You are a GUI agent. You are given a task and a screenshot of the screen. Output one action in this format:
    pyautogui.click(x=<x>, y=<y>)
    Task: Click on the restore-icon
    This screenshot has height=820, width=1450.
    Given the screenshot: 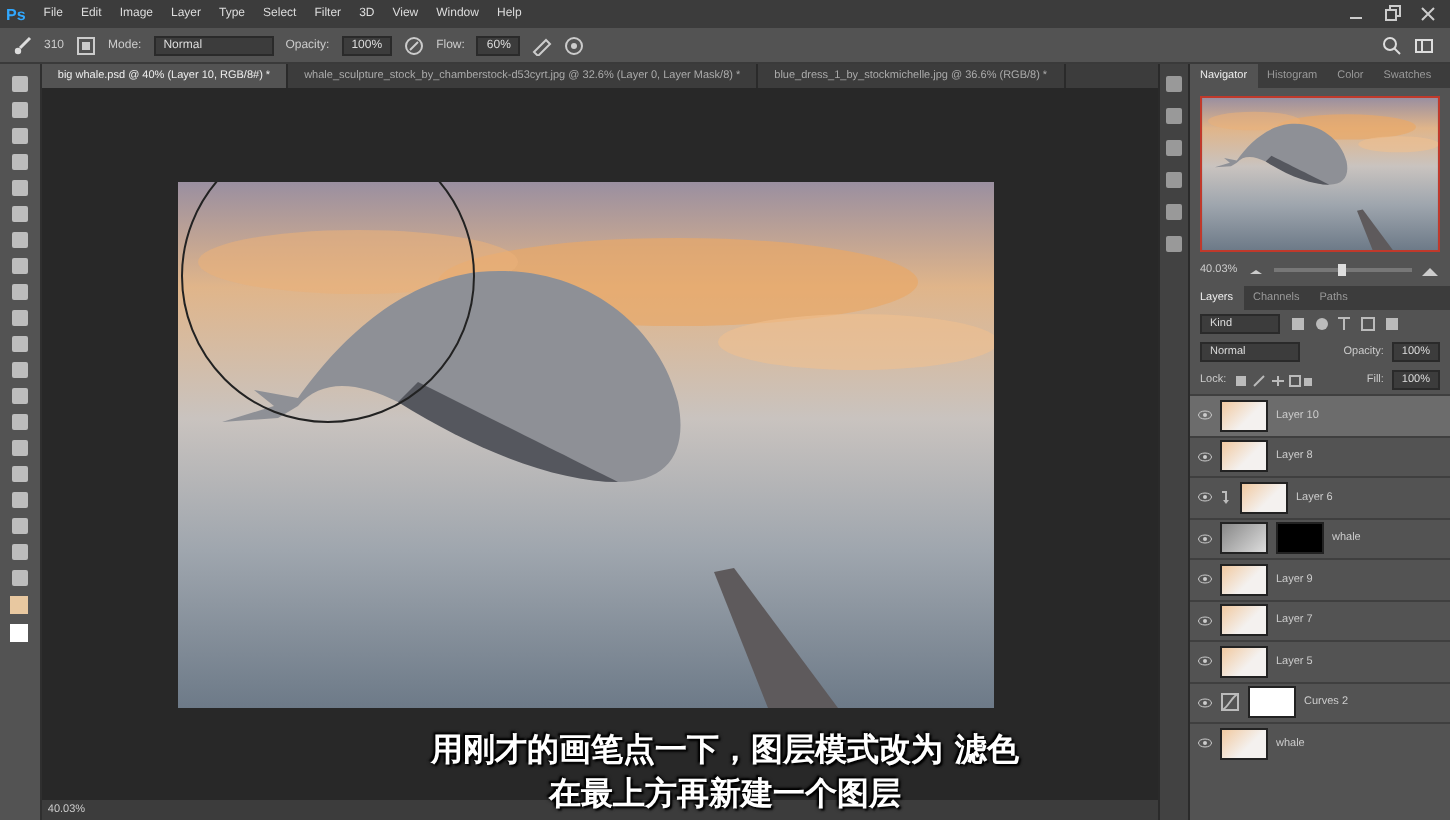 What is the action you would take?
    pyautogui.click(x=1392, y=14)
    